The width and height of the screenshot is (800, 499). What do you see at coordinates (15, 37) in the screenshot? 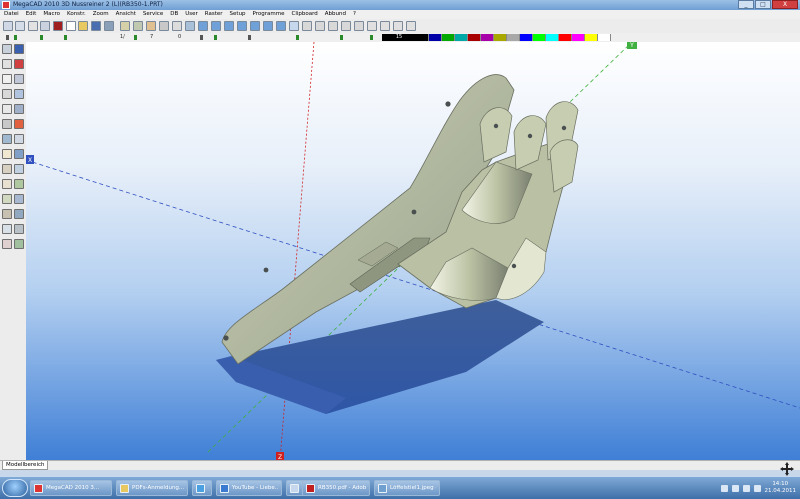
I see `line-type-icon` at bounding box center [15, 37].